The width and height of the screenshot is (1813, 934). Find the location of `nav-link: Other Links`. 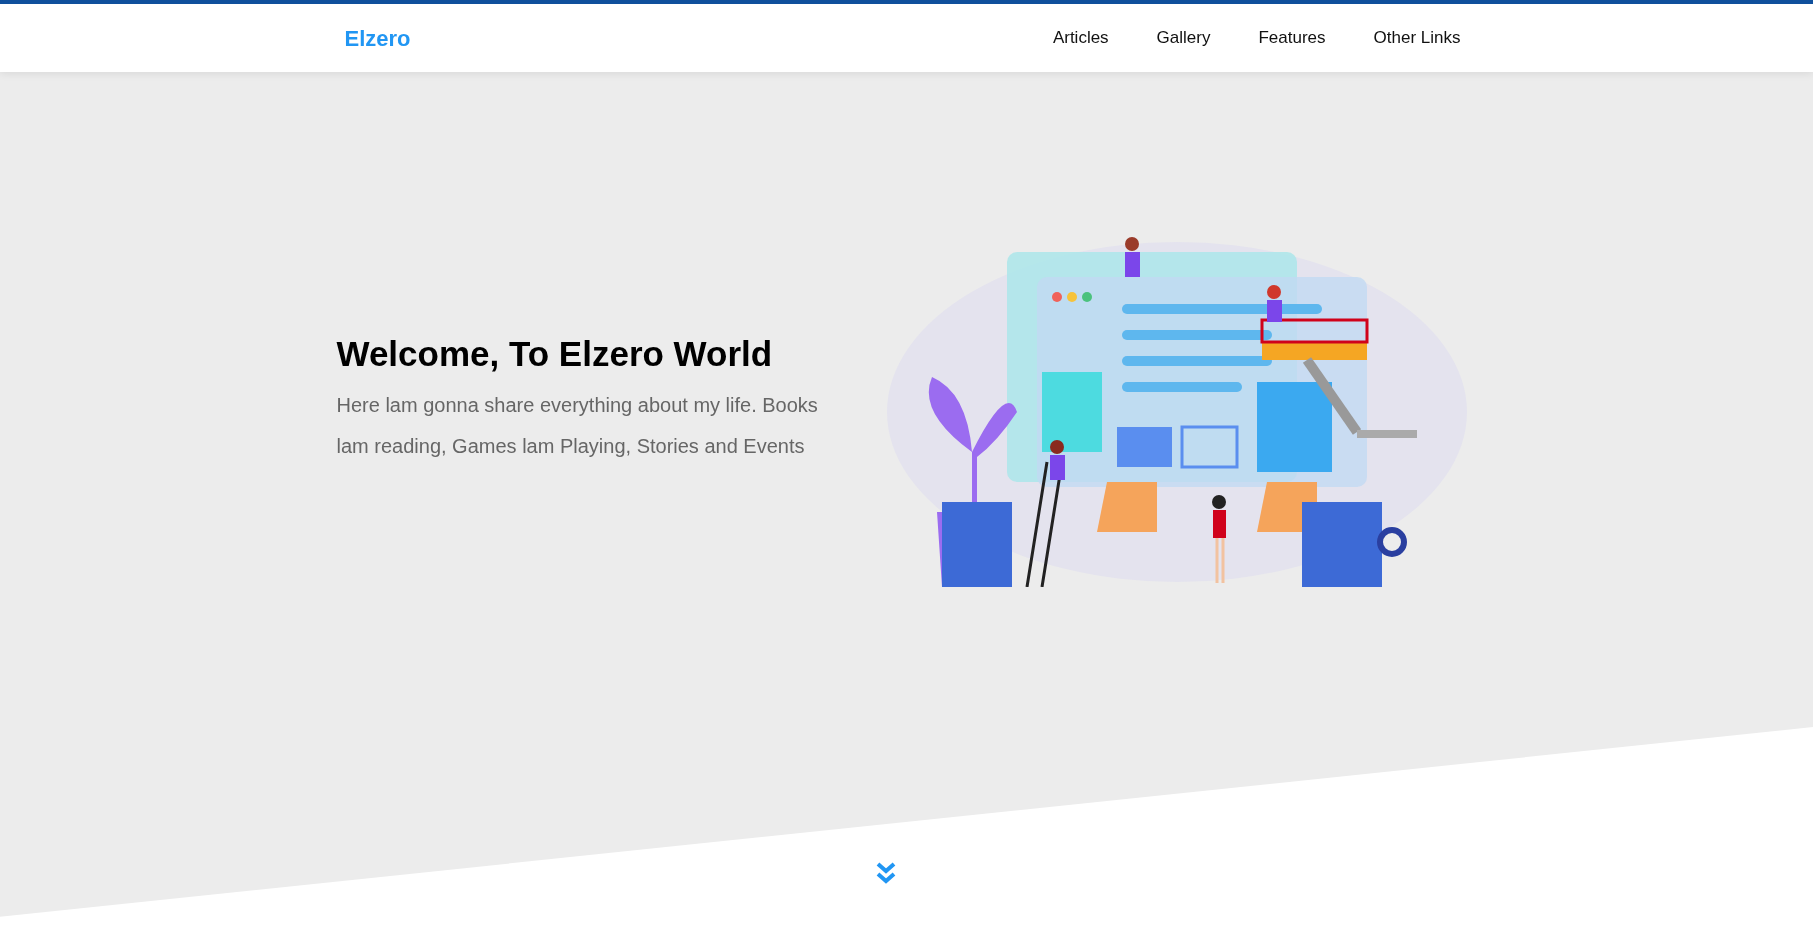

nav-link: Other Links is located at coordinates (1417, 38).